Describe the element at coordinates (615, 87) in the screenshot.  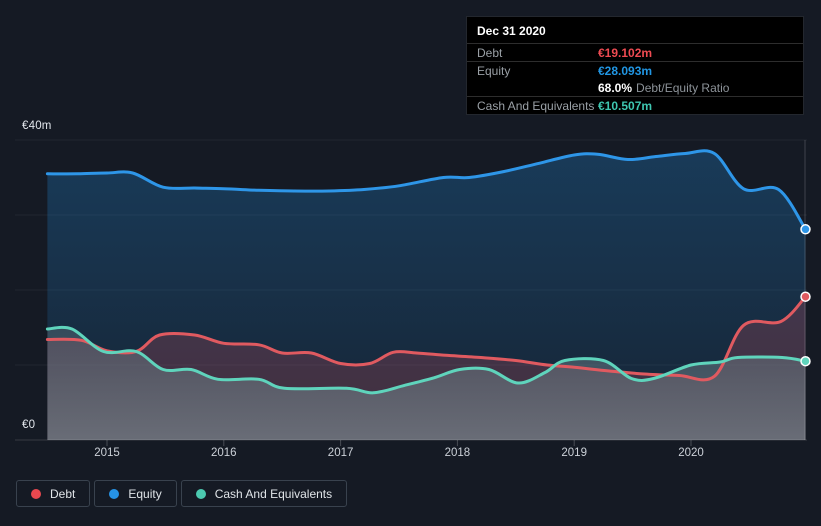
I see `tooltip-ratio-value: 68.0%` at that location.